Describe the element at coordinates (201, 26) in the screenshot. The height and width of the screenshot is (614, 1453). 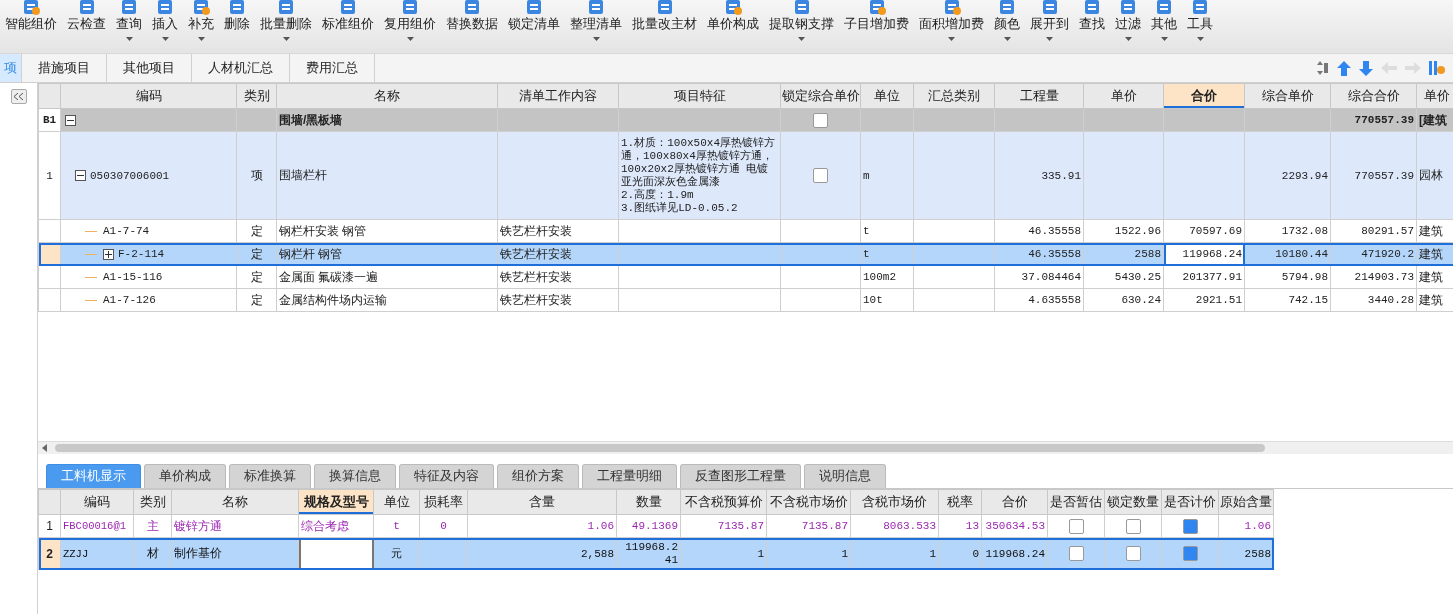
I see `toolbar-button: 补充` at that location.